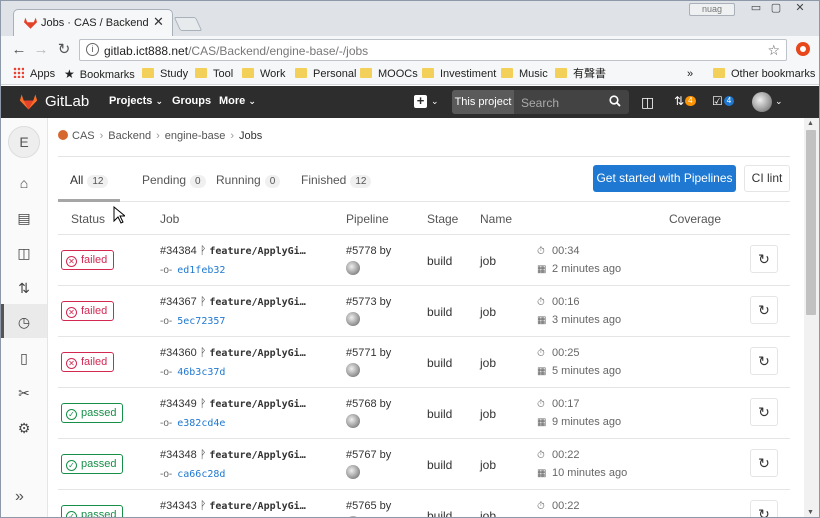 The image size is (820, 518). I want to click on bookmark-folder: Study, so click(165, 74).